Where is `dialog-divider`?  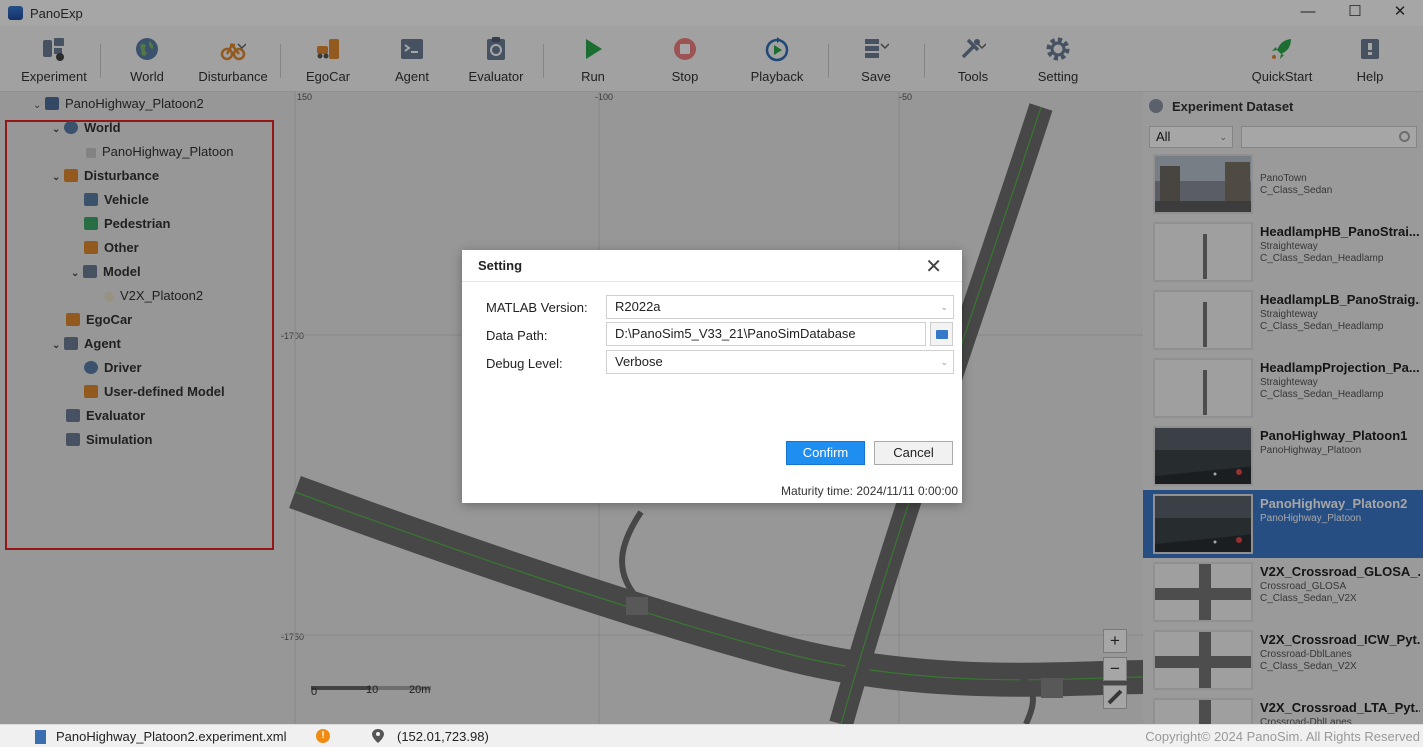 dialog-divider is located at coordinates (712, 281).